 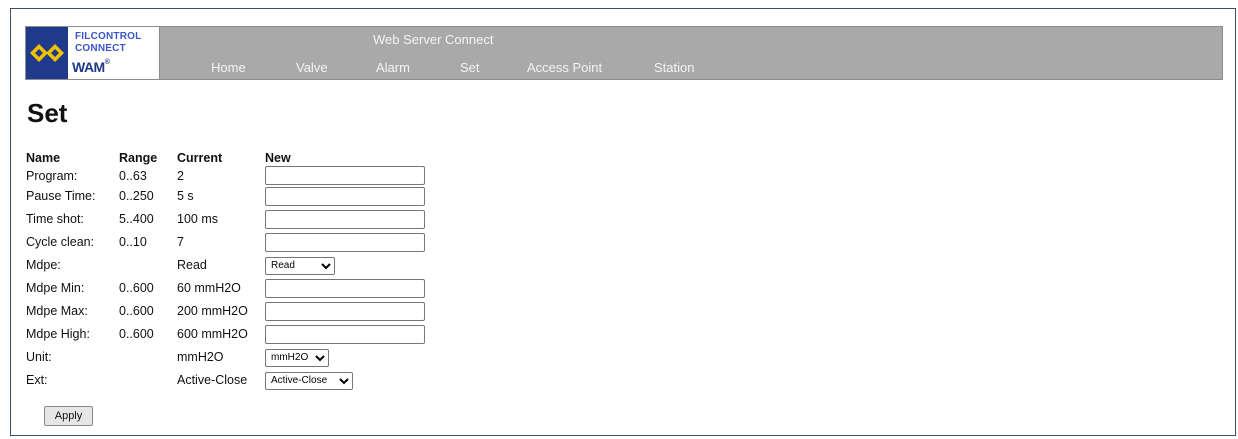 I want to click on row-current: 600 mmH2O, so click(x=212, y=334).